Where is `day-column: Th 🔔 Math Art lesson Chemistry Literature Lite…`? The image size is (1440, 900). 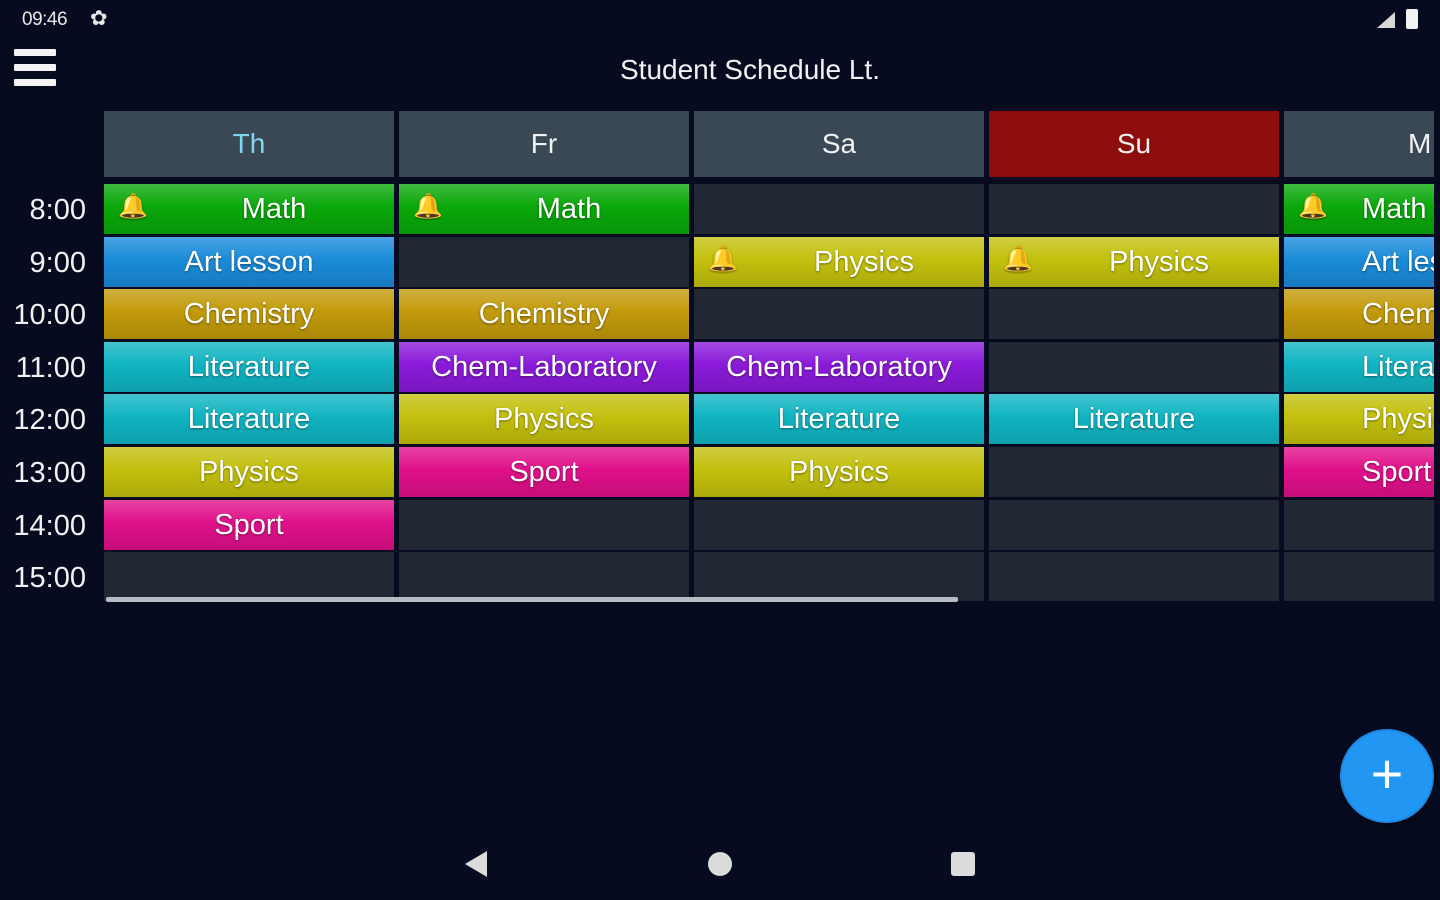 day-column: Th 🔔 Math Art lesson Chemistry Literature Lite… is located at coordinates (249, 356).